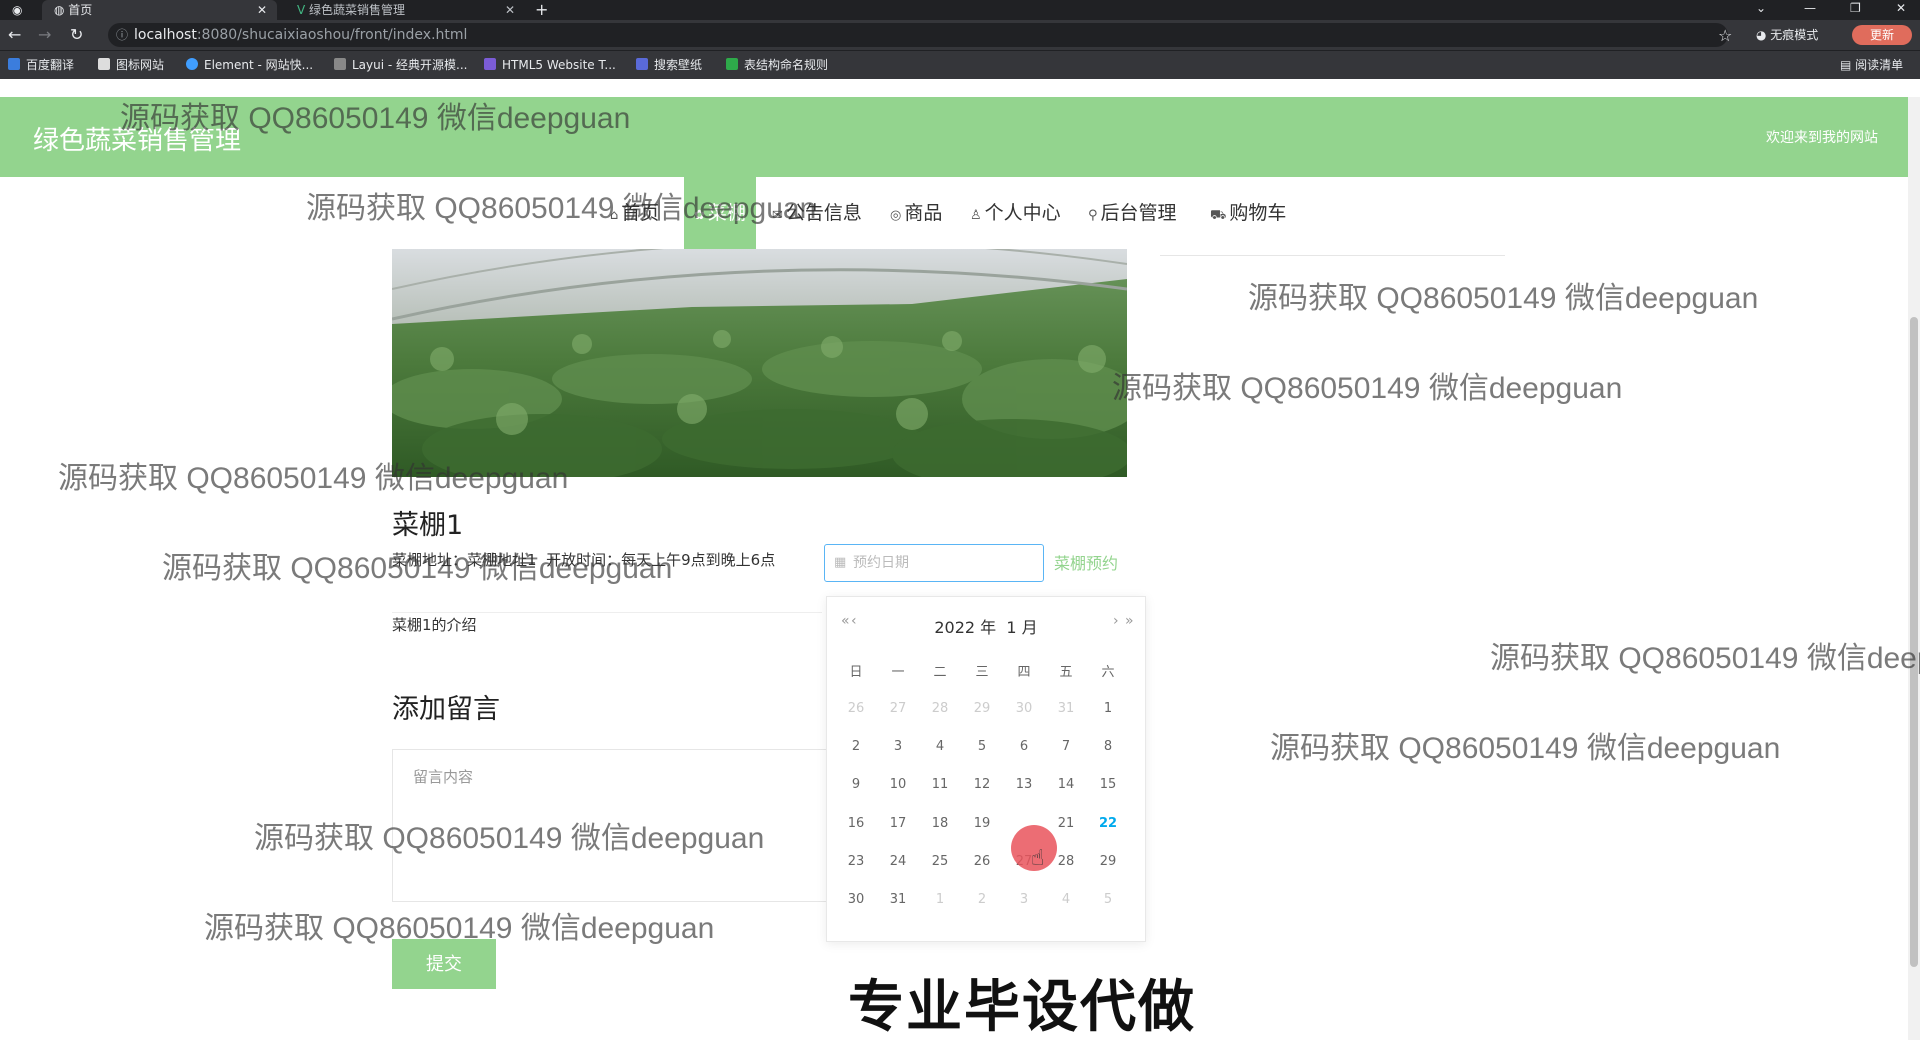  Describe the element at coordinates (840, 562) in the screenshot. I see `calendar-icon: ▦` at that location.